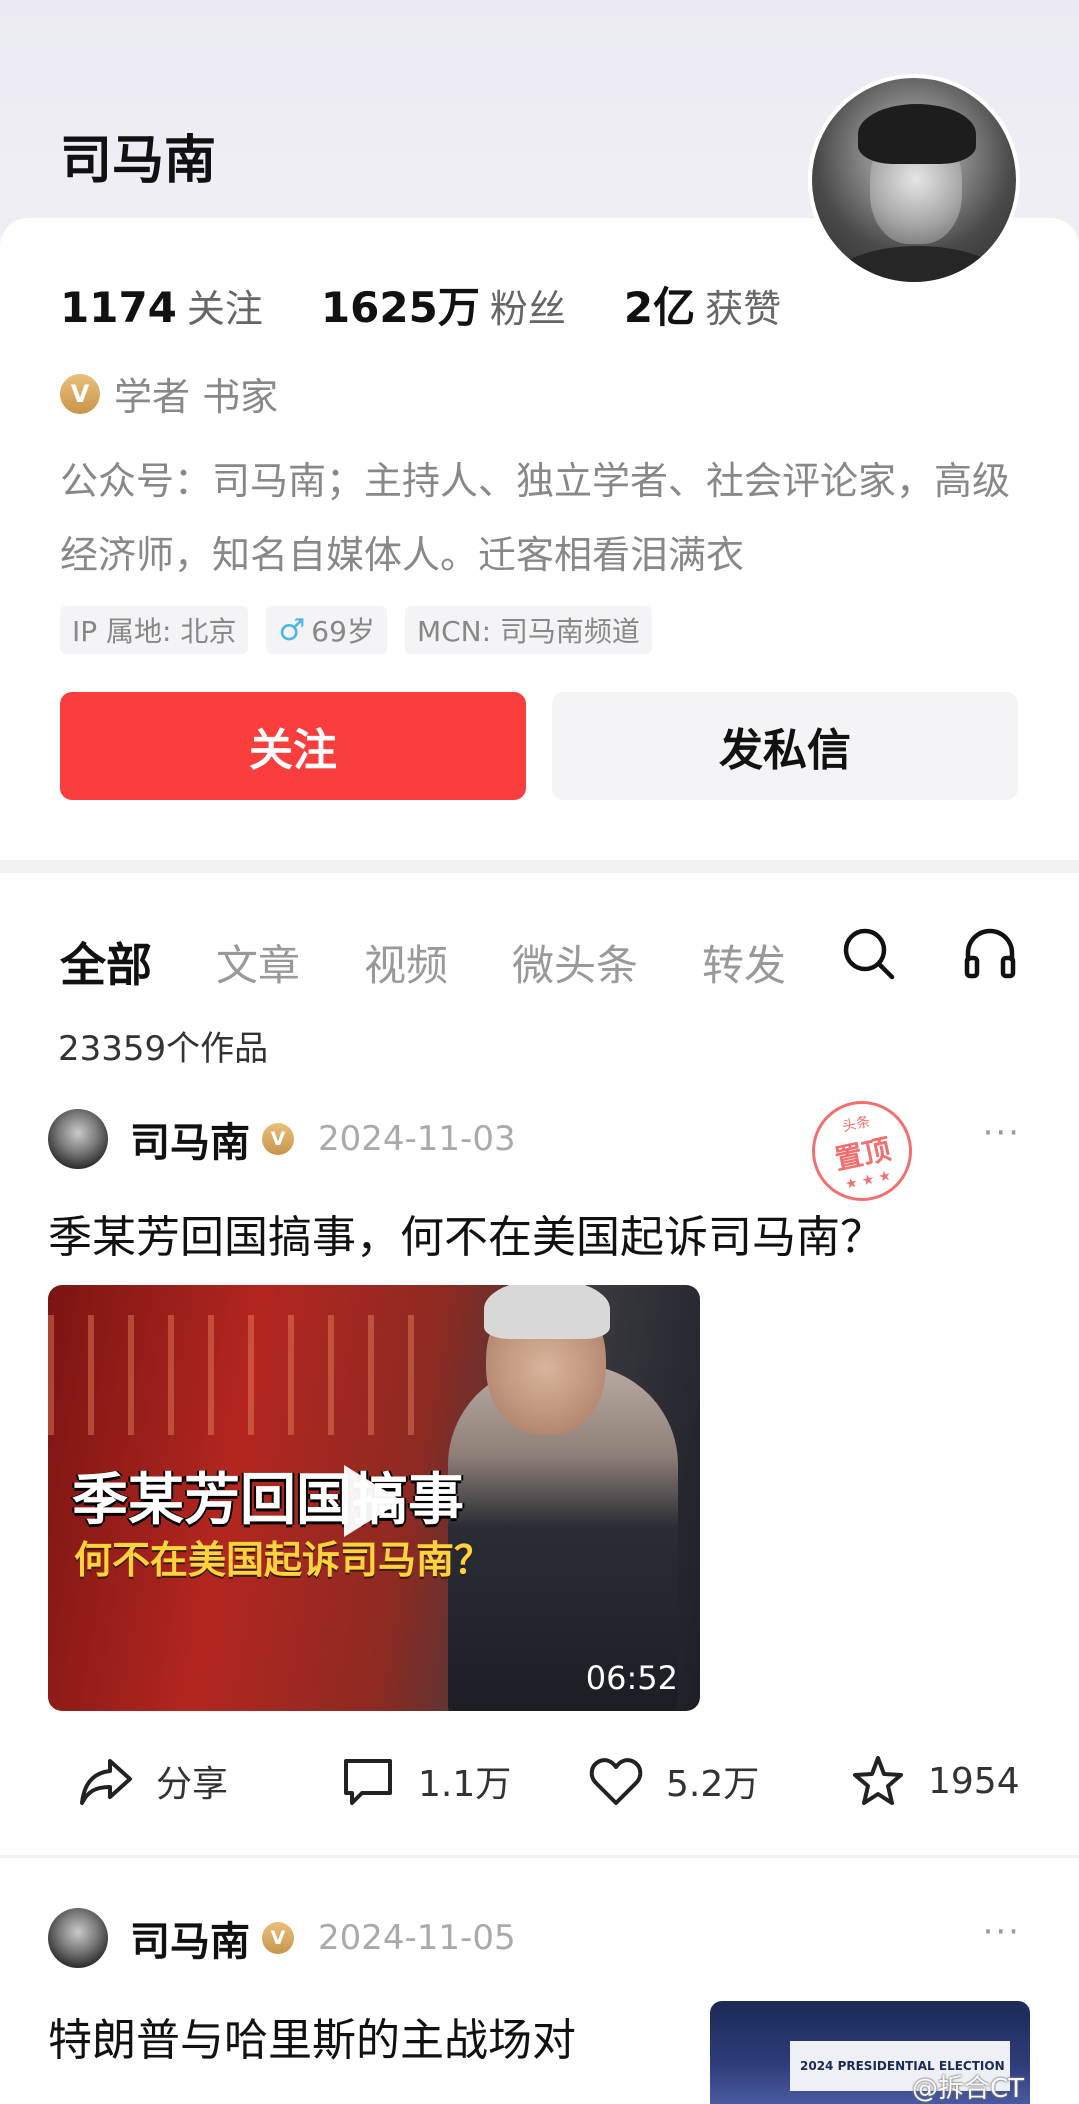  What do you see at coordinates (373, 1501) in the screenshot?
I see `play-icon` at bounding box center [373, 1501].